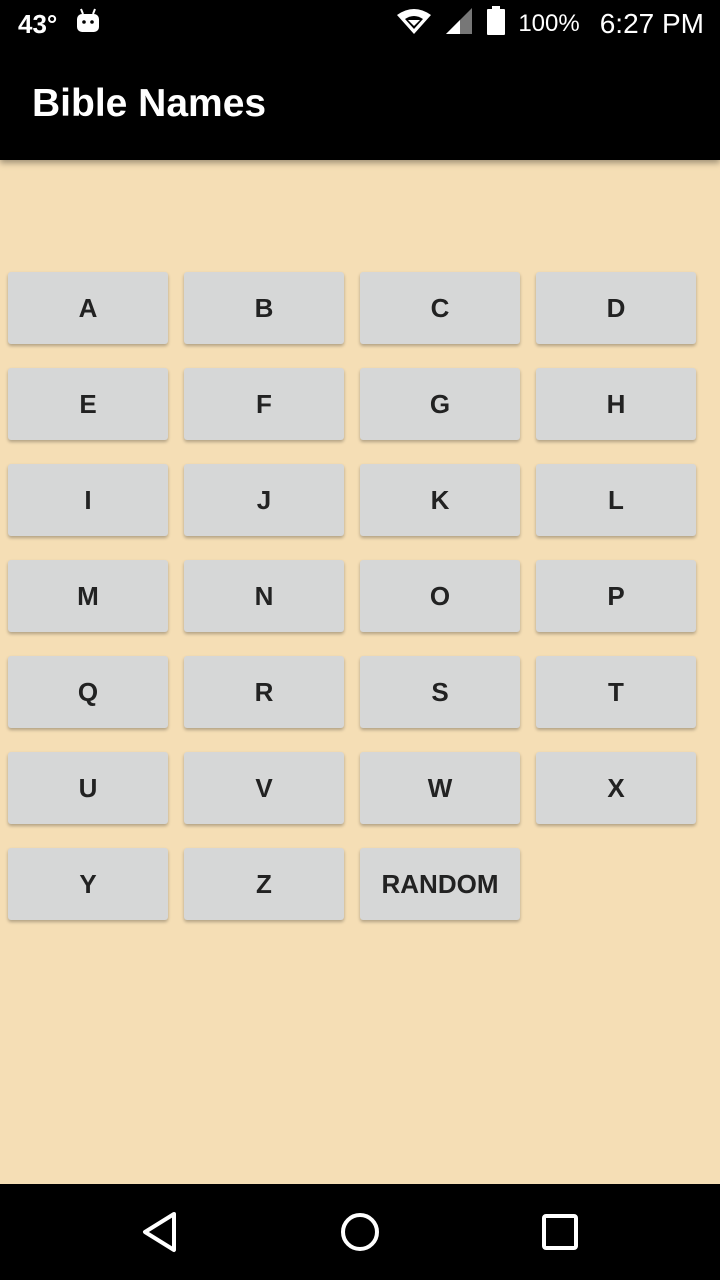  I want to click on navigation-bar, so click(360, 1232).